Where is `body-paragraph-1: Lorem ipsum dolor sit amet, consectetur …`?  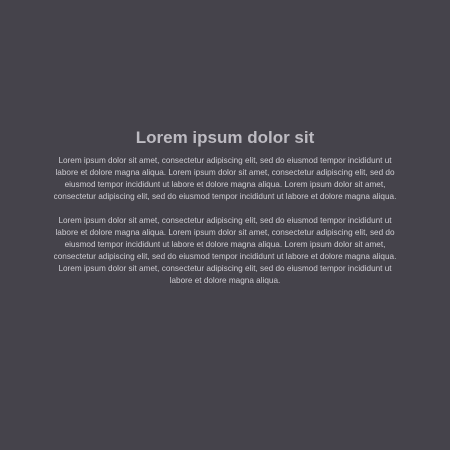 body-paragraph-1: Lorem ipsum dolor sit amet, consectetur … is located at coordinates (225, 178).